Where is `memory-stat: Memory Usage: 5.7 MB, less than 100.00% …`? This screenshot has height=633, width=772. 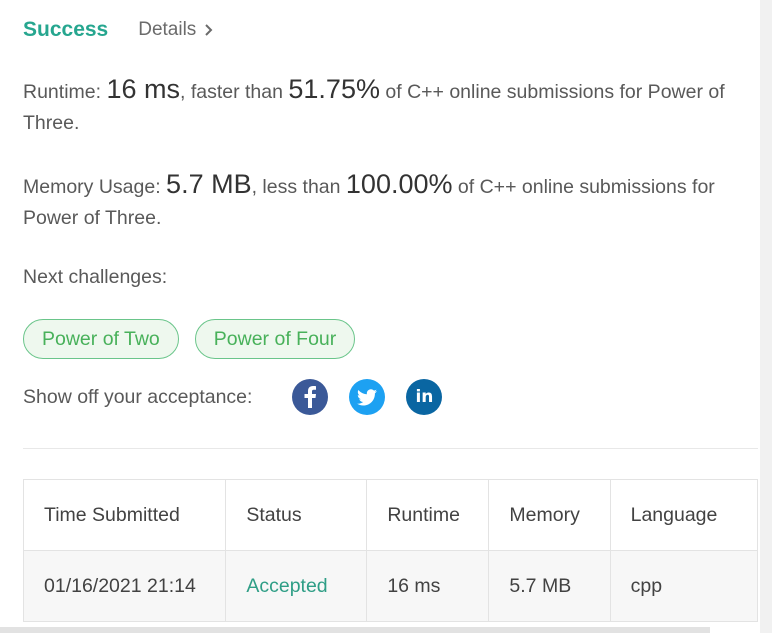 memory-stat: Memory Usage: 5.7 MB, less than 100.00% … is located at coordinates (390, 201).